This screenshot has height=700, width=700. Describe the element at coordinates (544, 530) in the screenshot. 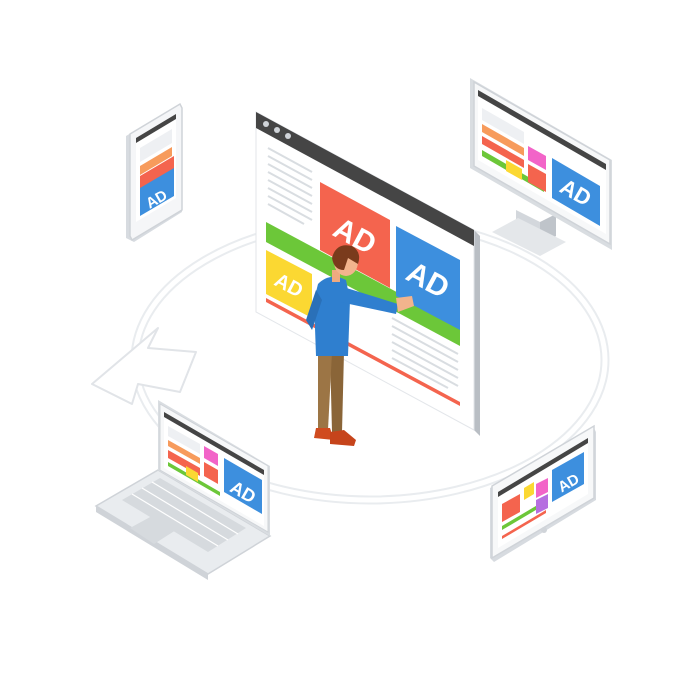

I see `tablet-home-button` at that location.